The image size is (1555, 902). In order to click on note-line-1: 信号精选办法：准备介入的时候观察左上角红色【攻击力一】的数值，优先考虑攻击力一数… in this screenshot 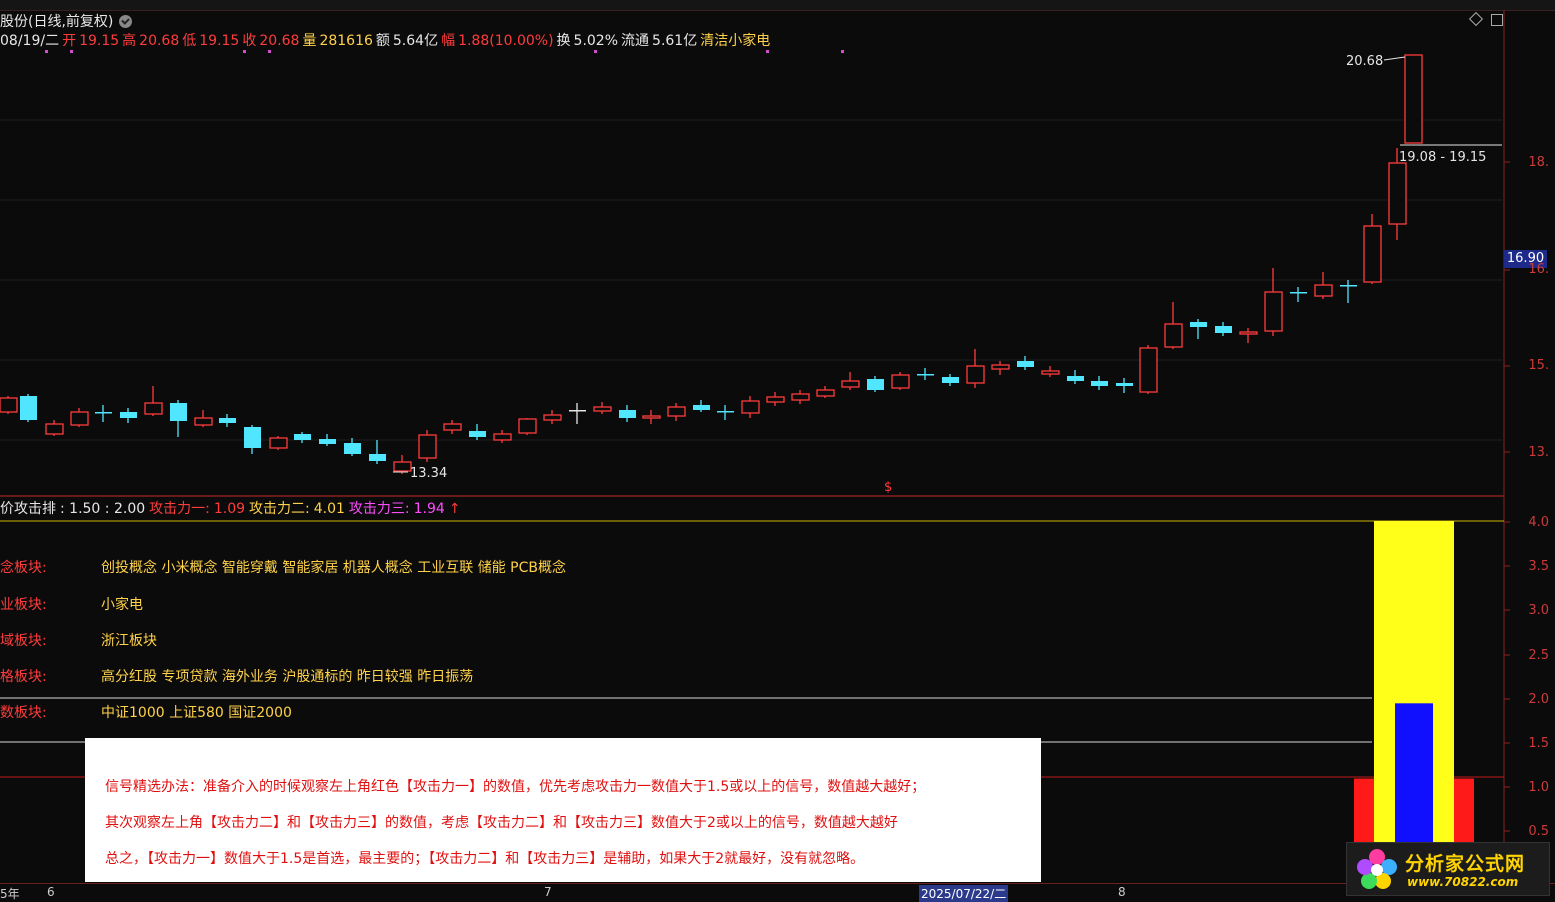, I will do `click(515, 787)`.